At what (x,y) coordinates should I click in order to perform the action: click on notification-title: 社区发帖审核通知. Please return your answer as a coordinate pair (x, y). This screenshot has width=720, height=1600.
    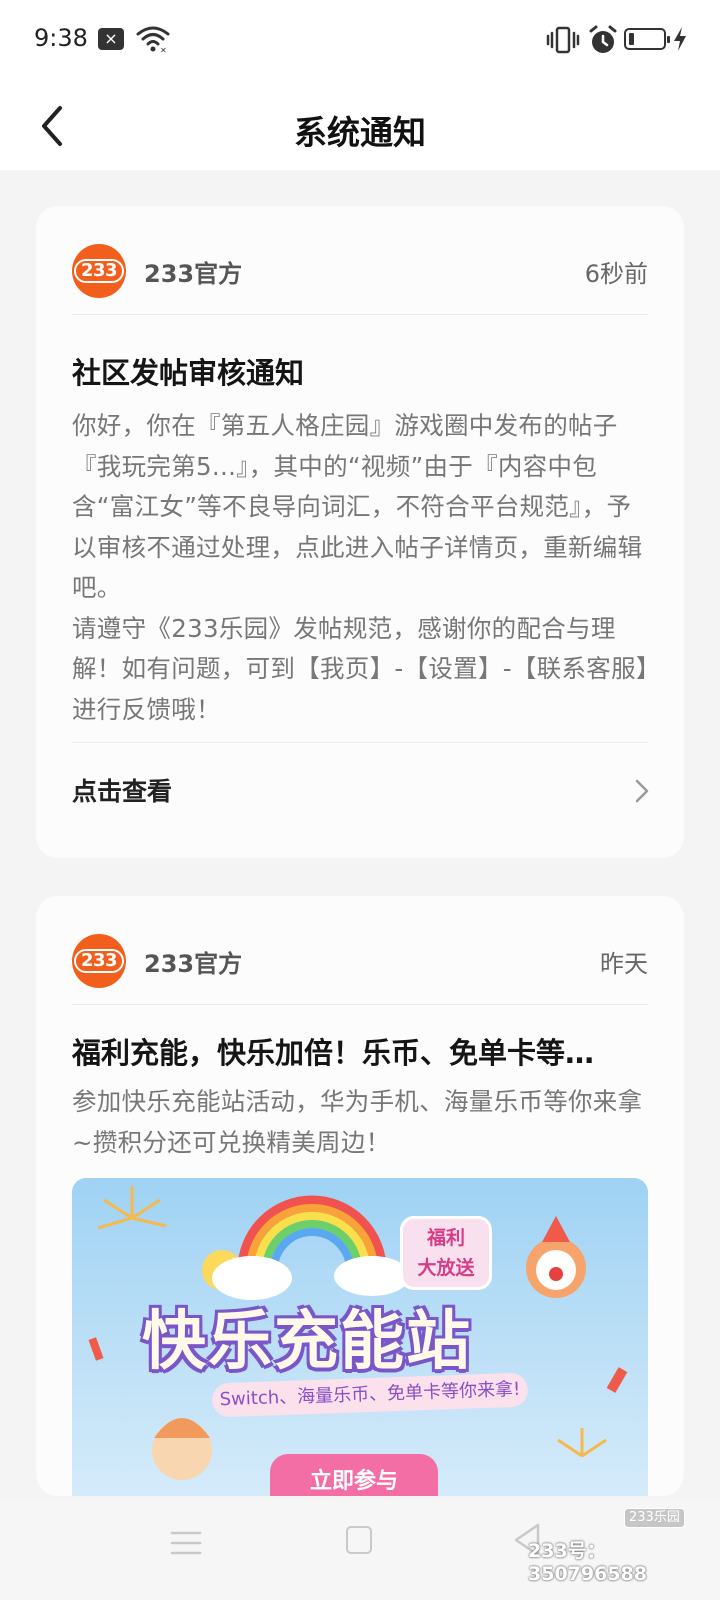
    Looking at the image, I should click on (188, 373).